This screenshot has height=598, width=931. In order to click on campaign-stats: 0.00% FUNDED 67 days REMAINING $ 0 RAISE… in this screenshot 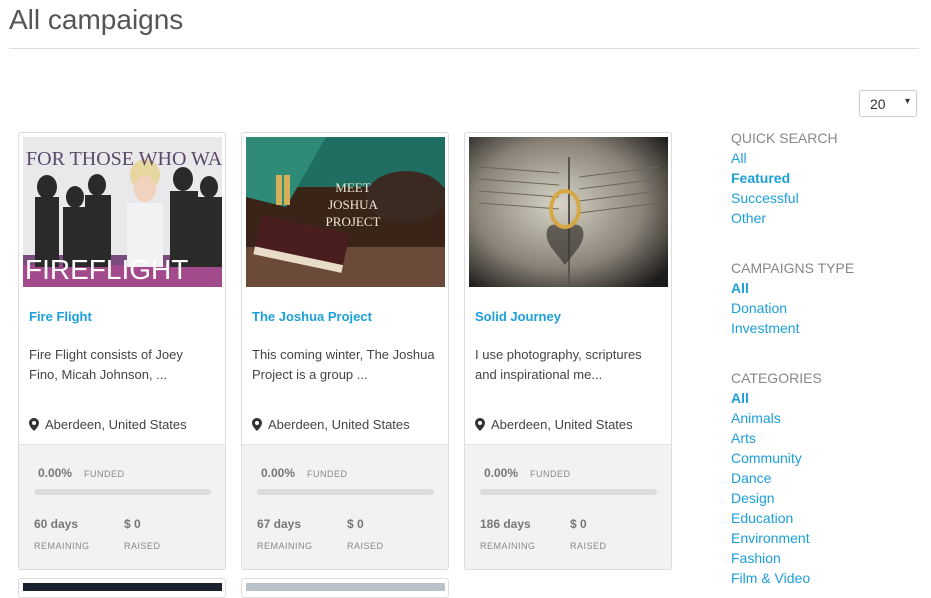, I will do `click(345, 506)`.